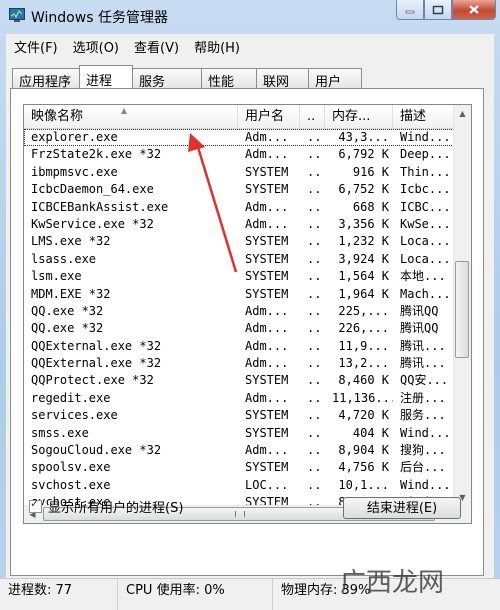  Describe the element at coordinates (35, 505) in the screenshot. I see `show-all-users-checkbox` at that location.